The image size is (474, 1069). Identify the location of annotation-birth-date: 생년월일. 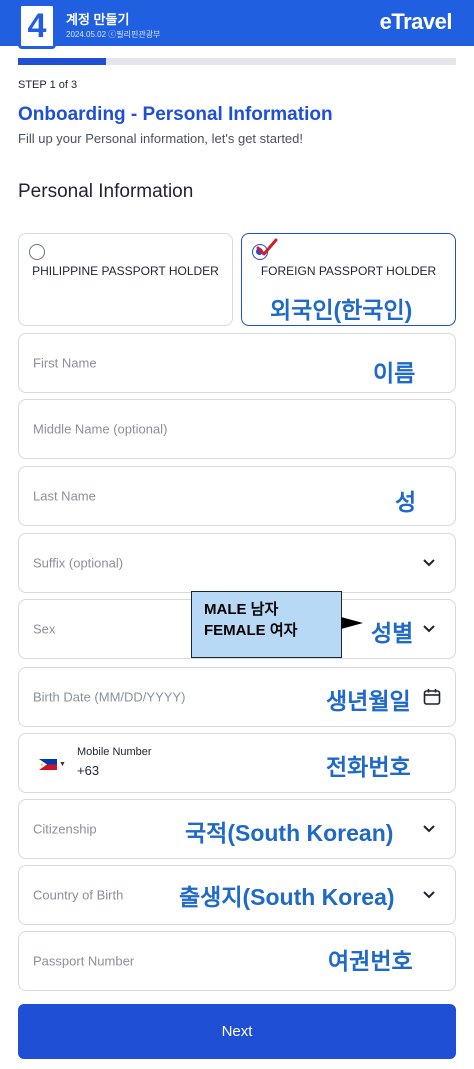
(368, 701).